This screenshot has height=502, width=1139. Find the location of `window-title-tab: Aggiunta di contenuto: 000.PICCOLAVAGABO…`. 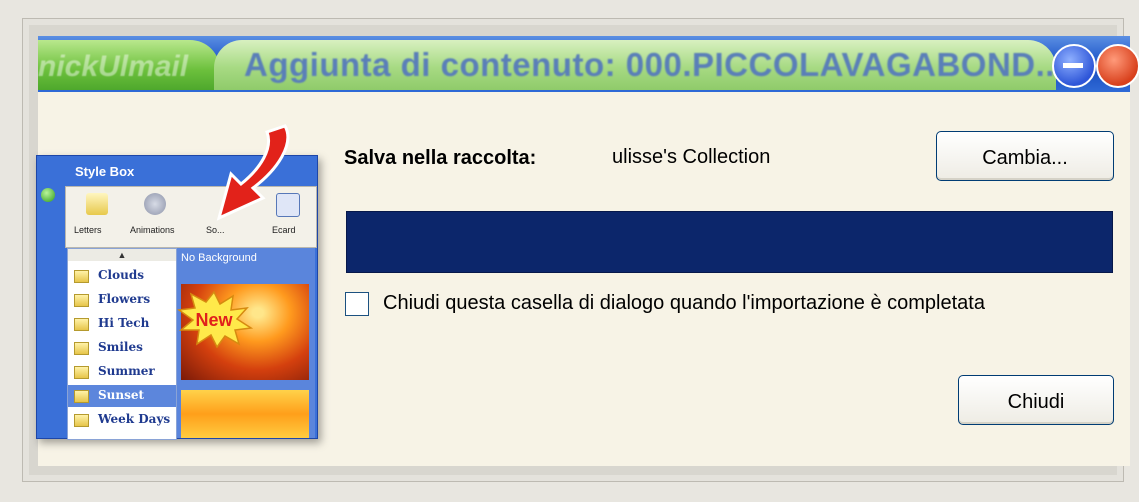

window-title-tab: Aggiunta di contenuto: 000.PICCOLAVAGABO… is located at coordinates (639, 65).